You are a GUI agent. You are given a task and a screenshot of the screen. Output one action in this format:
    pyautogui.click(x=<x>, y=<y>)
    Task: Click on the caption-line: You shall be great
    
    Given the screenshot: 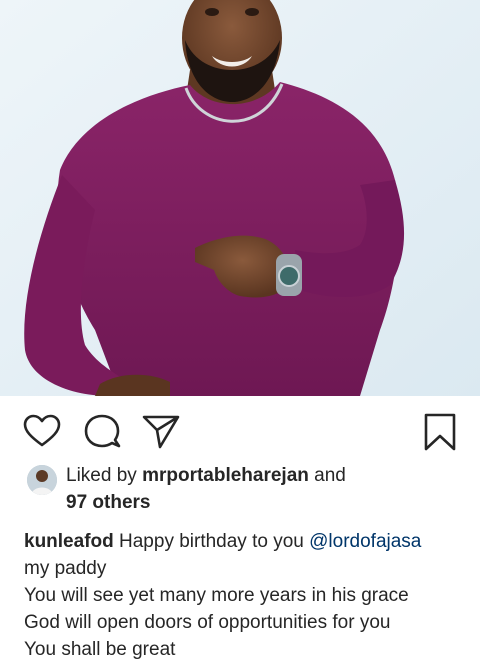 What is the action you would take?
    pyautogui.click(x=100, y=649)
    